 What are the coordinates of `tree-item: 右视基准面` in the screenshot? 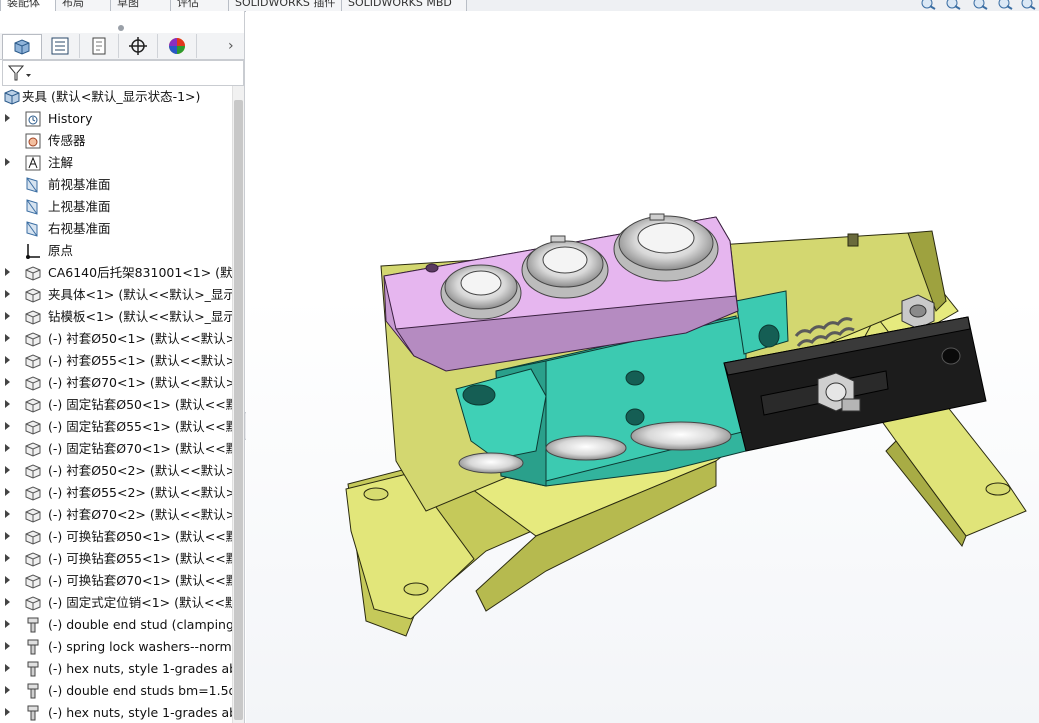 It's located at (116, 229).